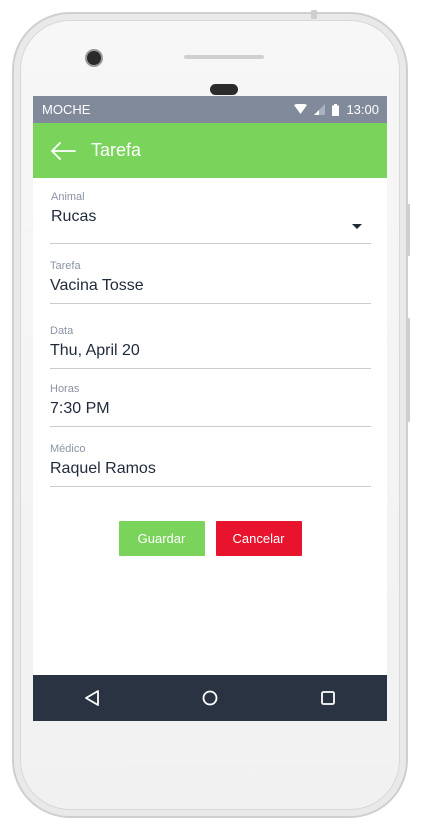 The width and height of the screenshot is (422, 828). What do you see at coordinates (210, 109) in the screenshot?
I see `status-bar: MOCHE 13:00` at bounding box center [210, 109].